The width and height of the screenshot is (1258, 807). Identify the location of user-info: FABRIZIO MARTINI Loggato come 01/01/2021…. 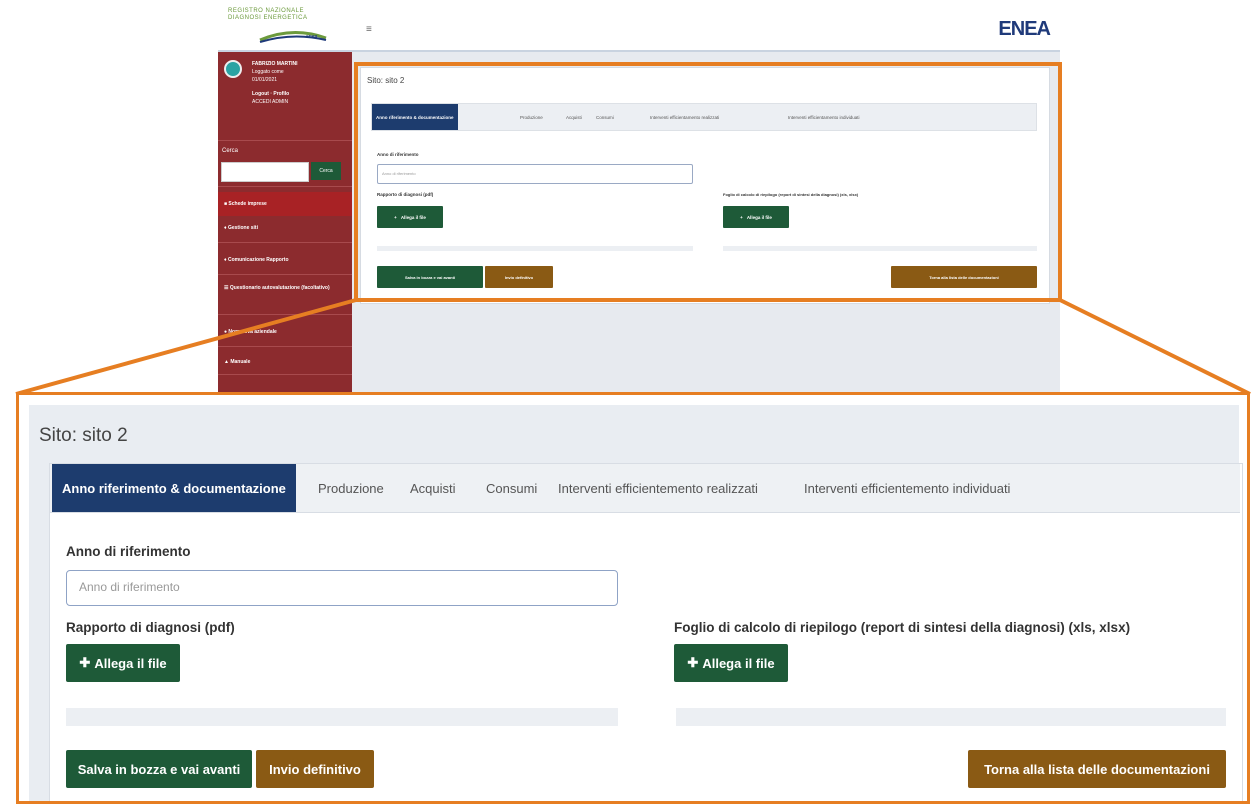
(275, 83).